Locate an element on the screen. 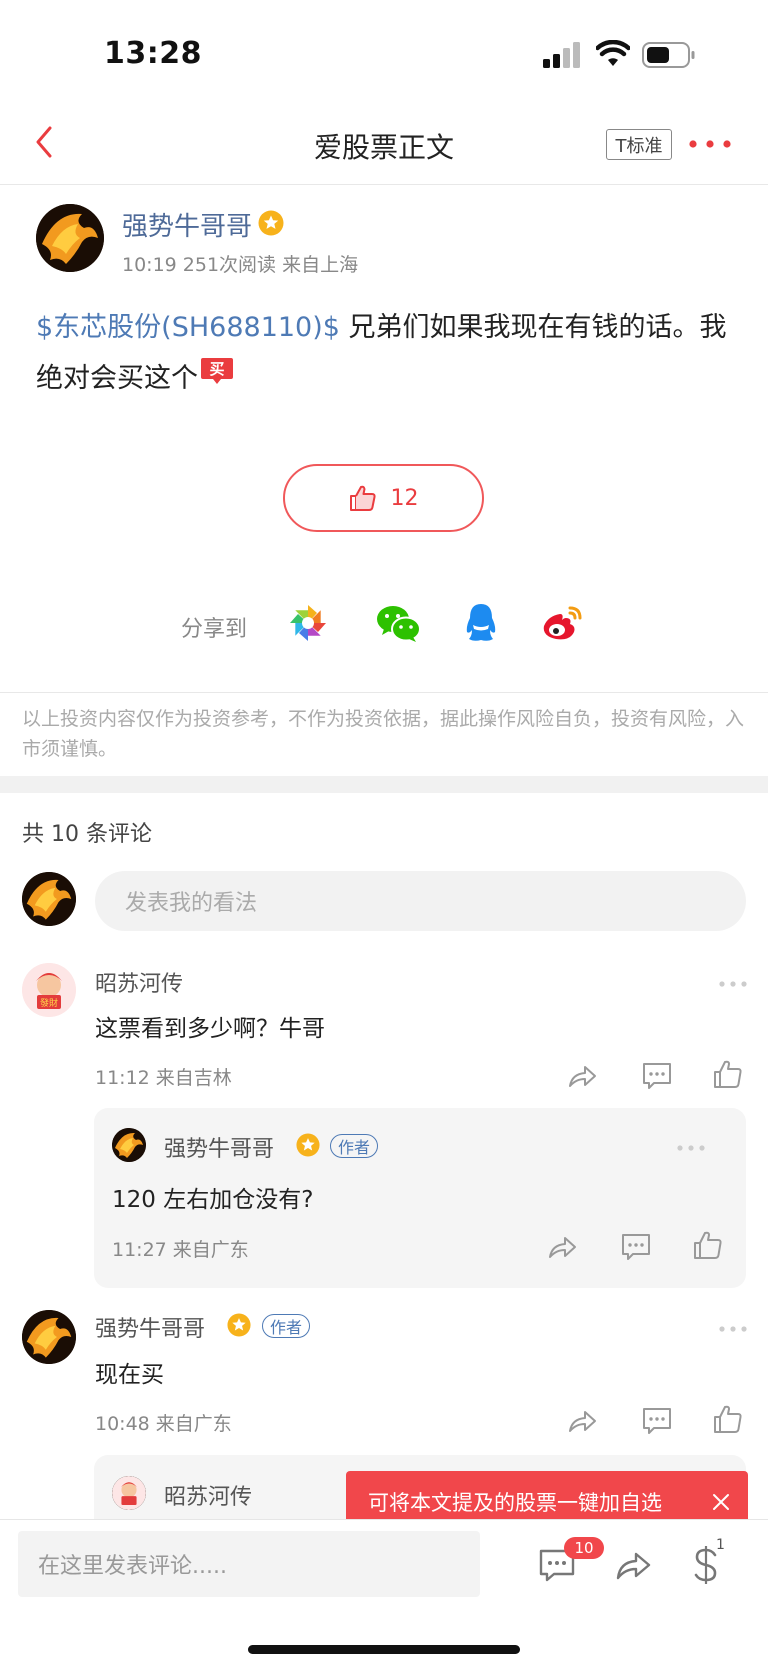 This screenshot has width=768, height=1669. comment-author: 强势牛哥哥 is located at coordinates (150, 1327).